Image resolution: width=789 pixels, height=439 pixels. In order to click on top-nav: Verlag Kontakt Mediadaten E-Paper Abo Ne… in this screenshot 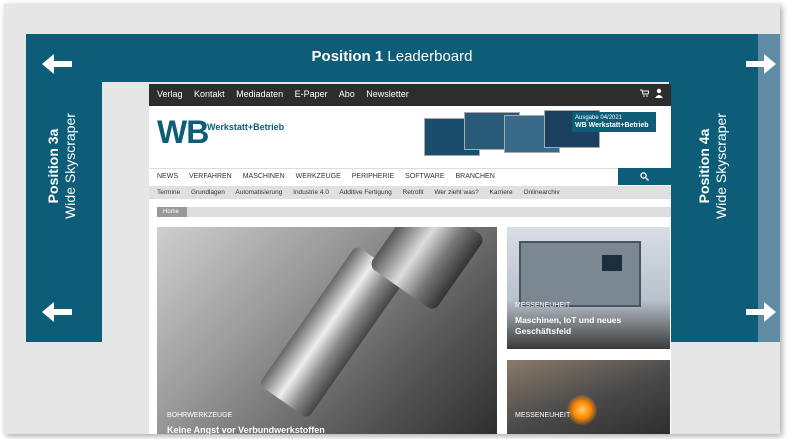, I will do `click(287, 94)`.